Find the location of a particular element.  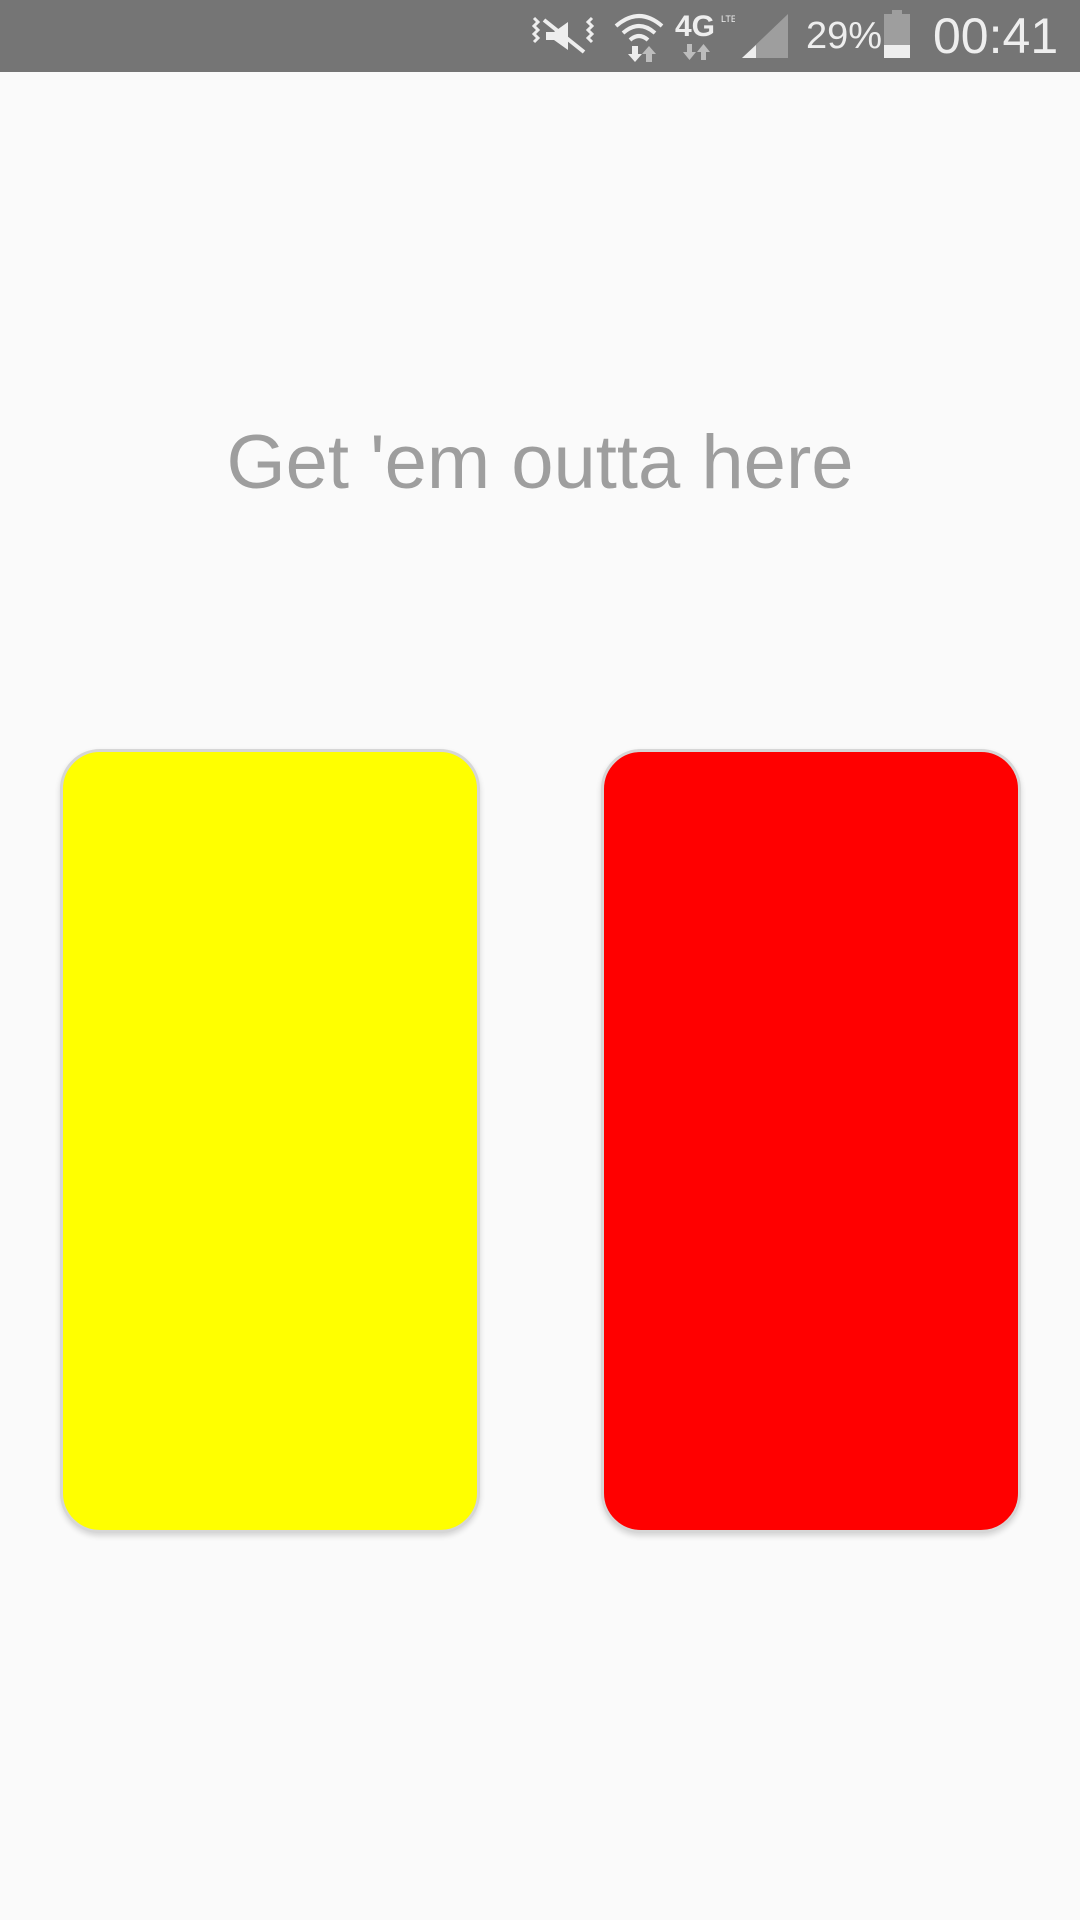

status-time: 00:41 is located at coordinates (996, 36).